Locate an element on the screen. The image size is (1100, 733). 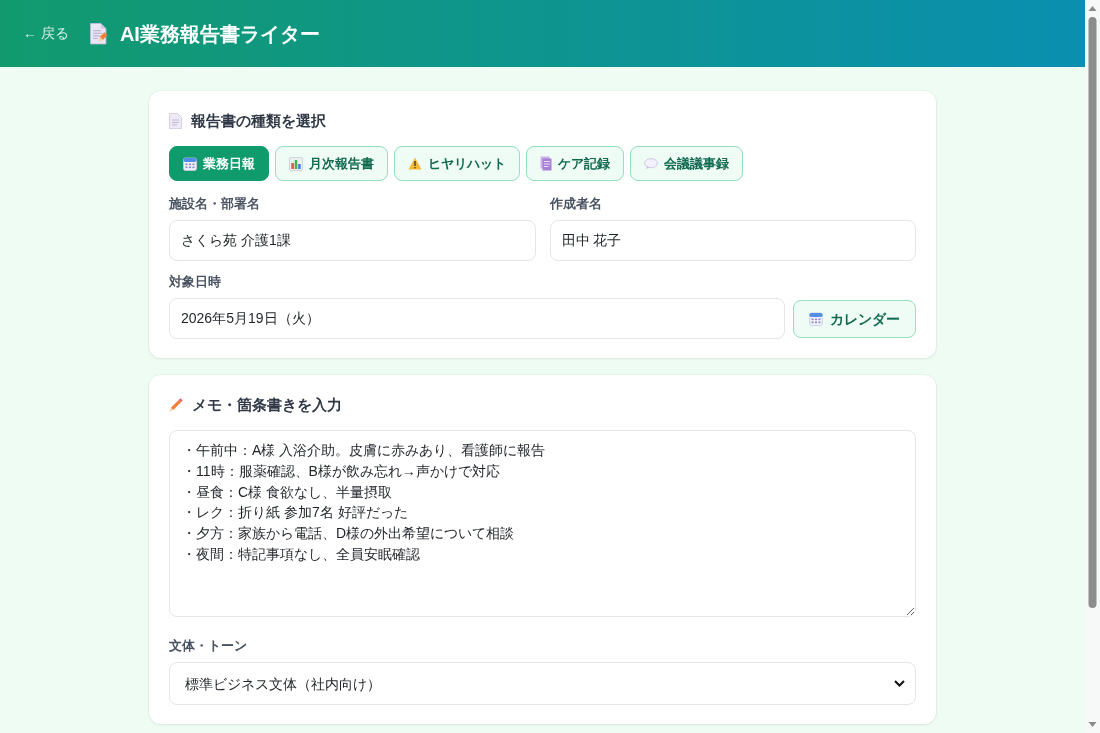
pencil-icon is located at coordinates (176, 405).